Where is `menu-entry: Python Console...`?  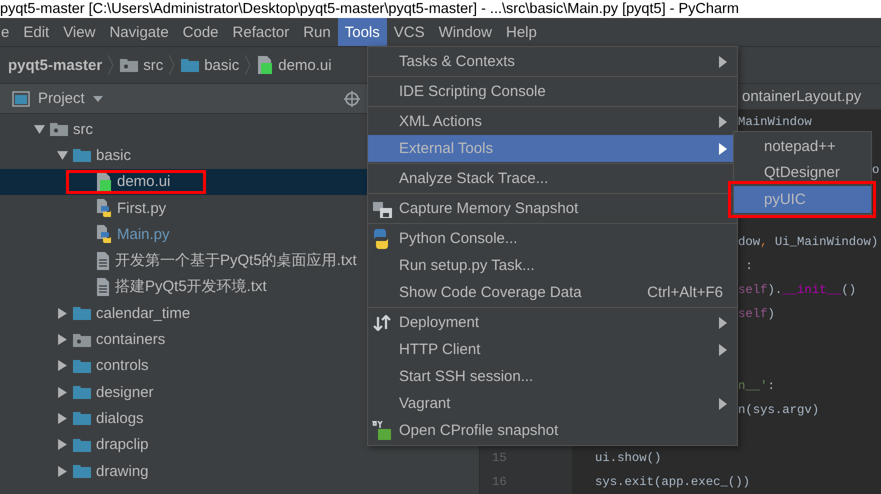 menu-entry: Python Console... is located at coordinates (552, 238).